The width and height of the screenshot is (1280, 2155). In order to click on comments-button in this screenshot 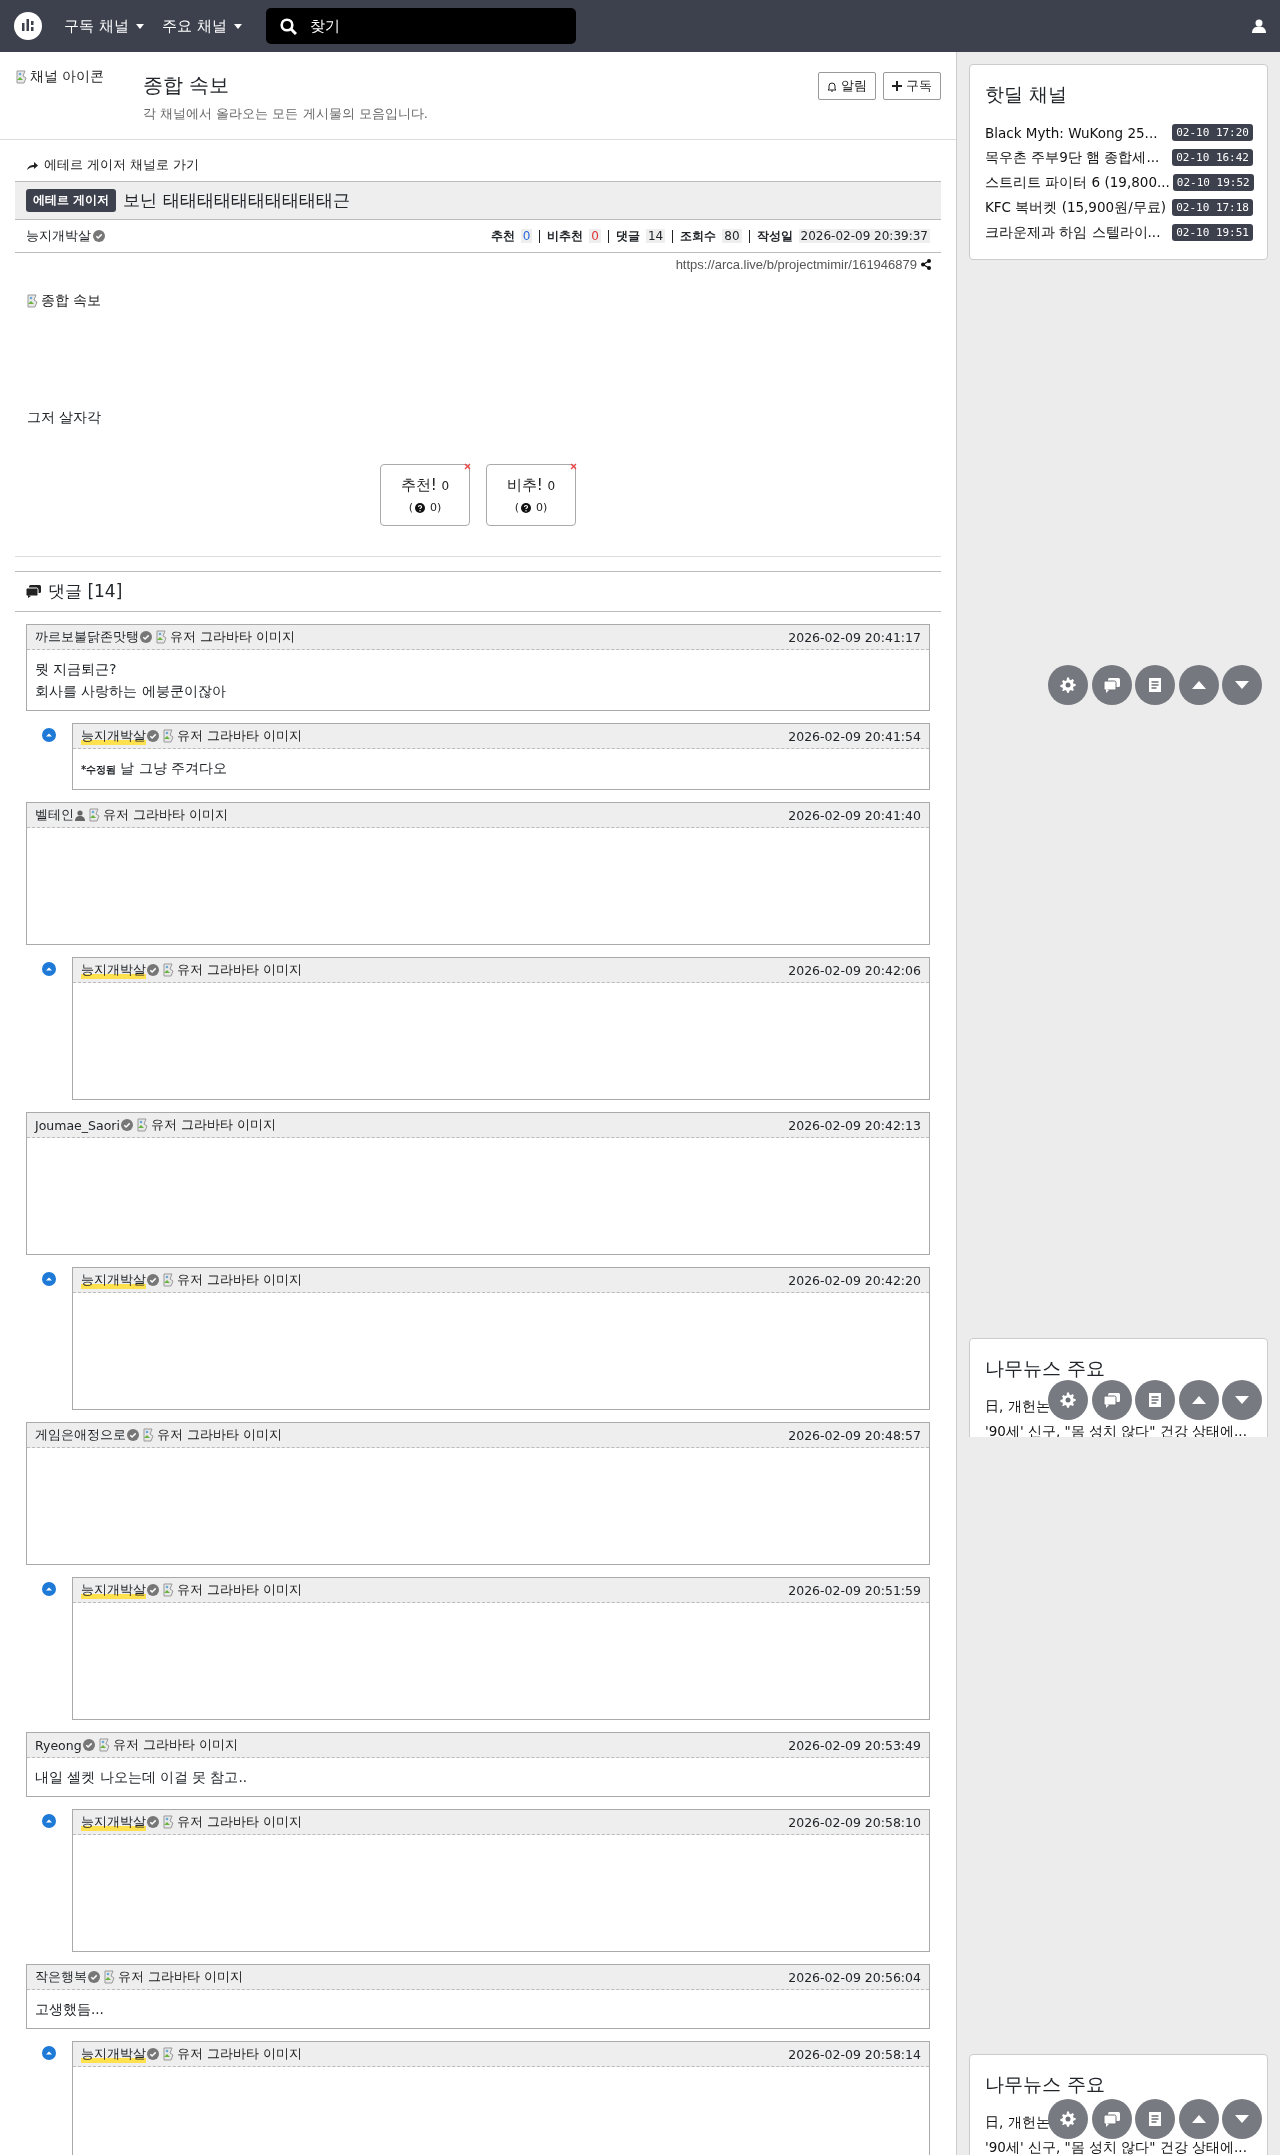, I will do `click(1111, 685)`.